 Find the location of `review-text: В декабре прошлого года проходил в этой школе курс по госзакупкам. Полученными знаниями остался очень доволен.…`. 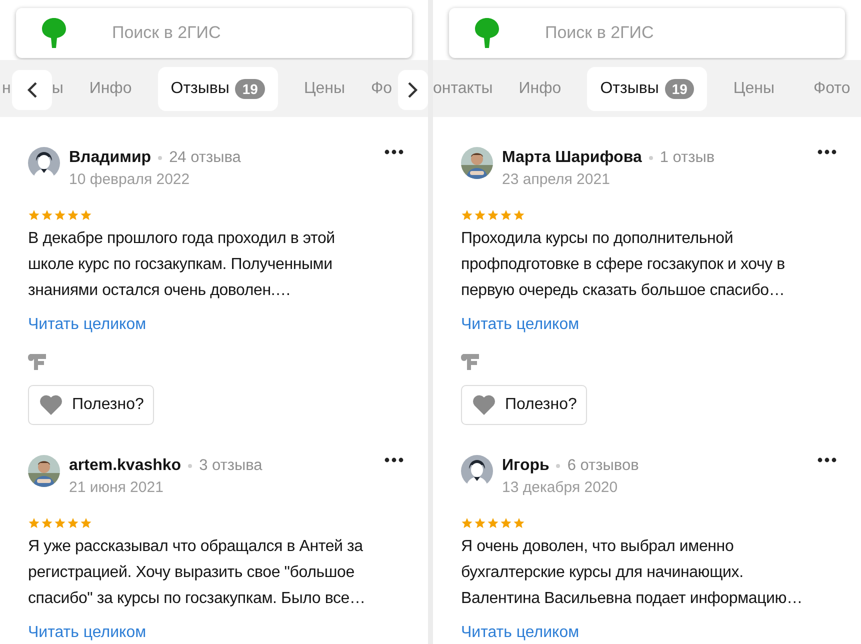

review-text: В декабре прошлого года проходил в этой школе курс по госзакупкам. Полученными знаниями остался очень доволен.… is located at coordinates (182, 265).